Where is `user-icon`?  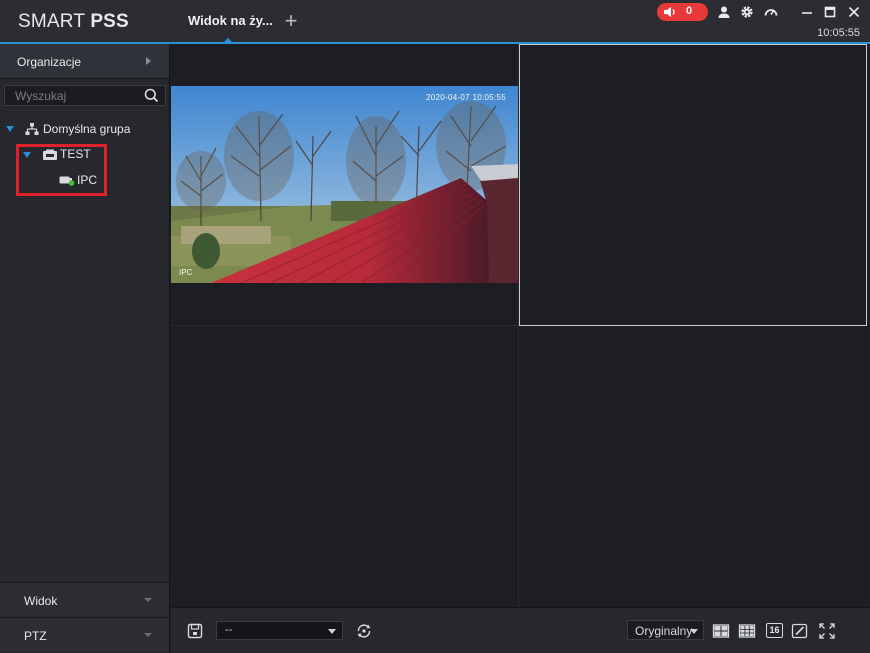
user-icon is located at coordinates (724, 12).